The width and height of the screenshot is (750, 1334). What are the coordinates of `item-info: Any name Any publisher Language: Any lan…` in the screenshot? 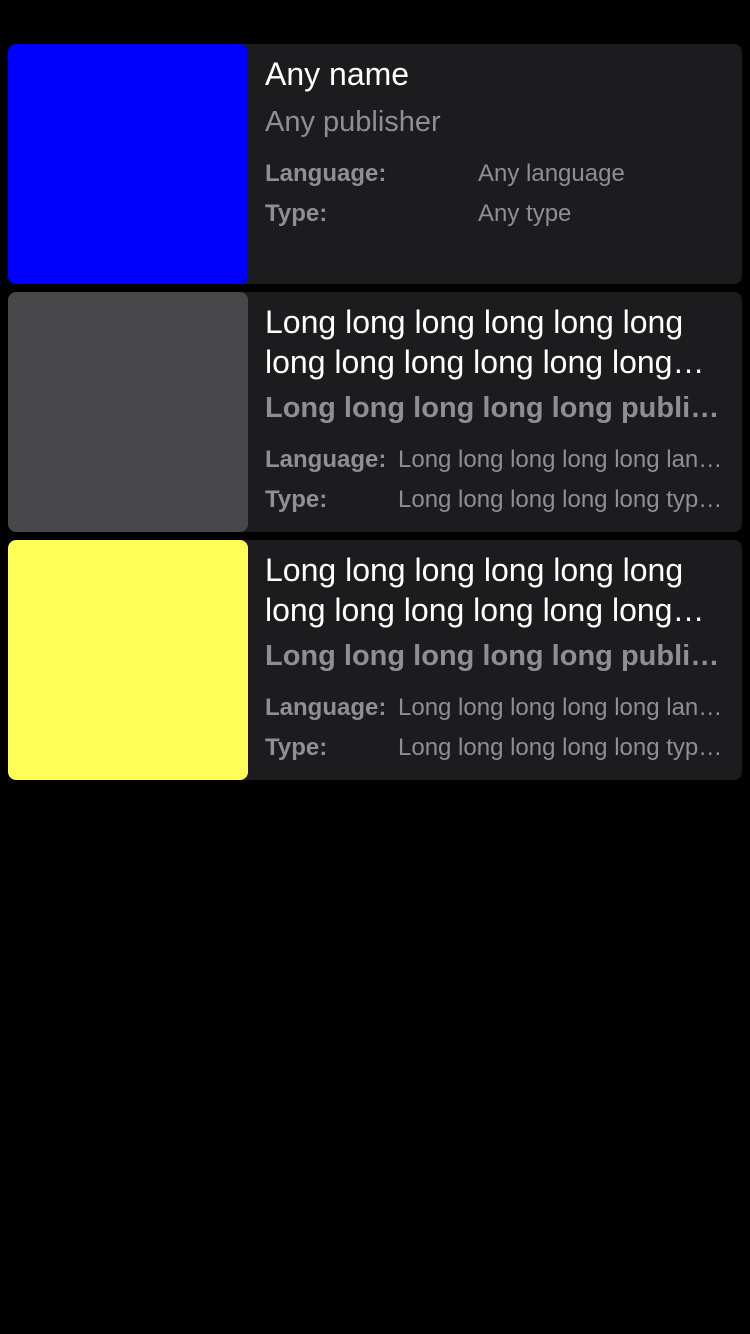 It's located at (495, 164).